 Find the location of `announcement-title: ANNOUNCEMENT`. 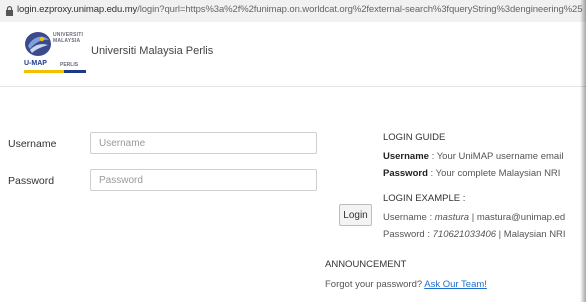

announcement-title: ANNOUNCEMENT is located at coordinates (366, 264).